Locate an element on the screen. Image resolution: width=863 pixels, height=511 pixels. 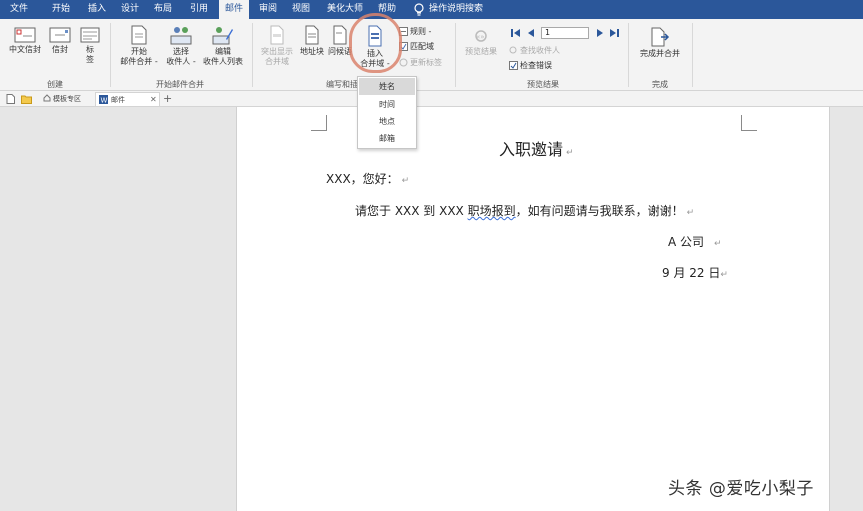
insert-field-line2: 合并域 - is located at coordinates (375, 63).